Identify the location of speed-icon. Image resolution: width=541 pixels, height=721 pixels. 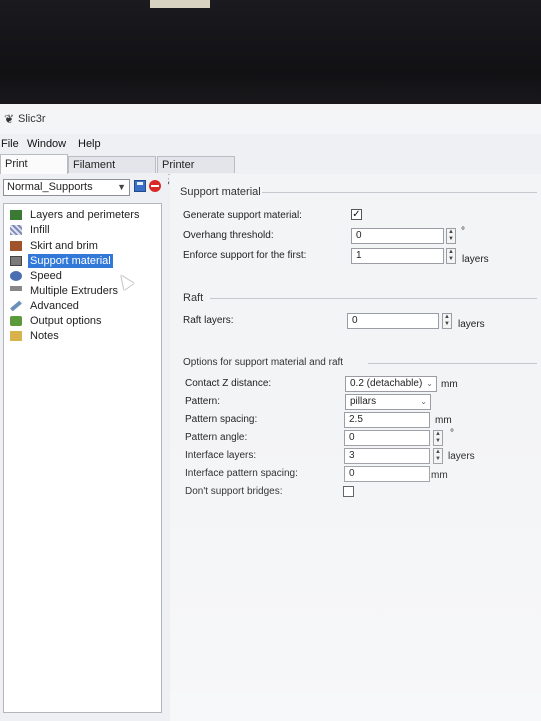
(16, 276).